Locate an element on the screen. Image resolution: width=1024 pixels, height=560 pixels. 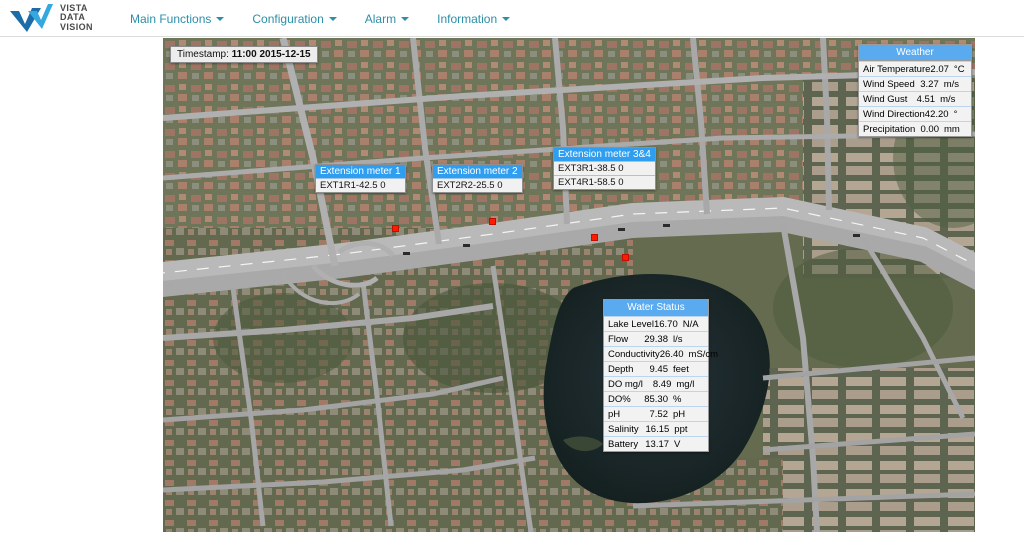
timestamp-value: 11:00 2015-12-15 is located at coordinates (271, 54).